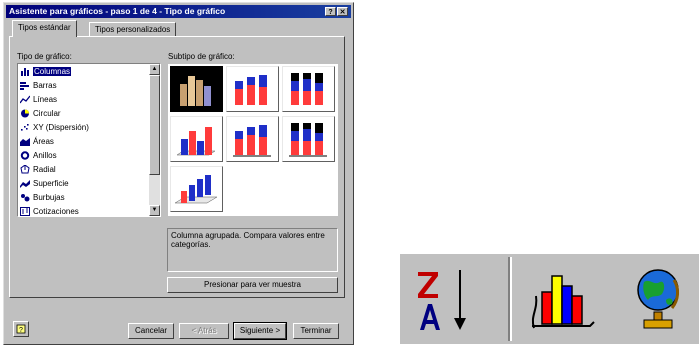 This screenshot has width=699, height=349. Describe the element at coordinates (154, 69) in the screenshot. I see `scroll-up-button: ▲` at that location.